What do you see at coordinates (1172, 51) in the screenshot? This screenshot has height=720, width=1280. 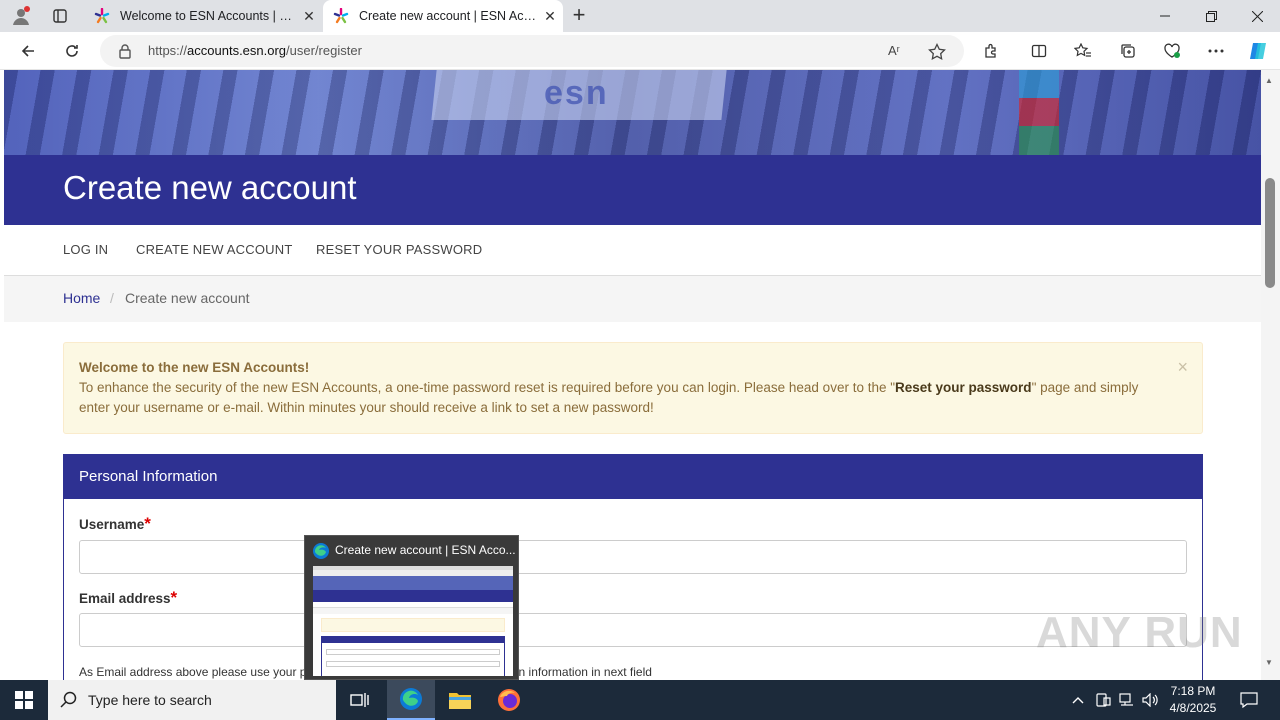 I see `browser-essentials-icon` at bounding box center [1172, 51].